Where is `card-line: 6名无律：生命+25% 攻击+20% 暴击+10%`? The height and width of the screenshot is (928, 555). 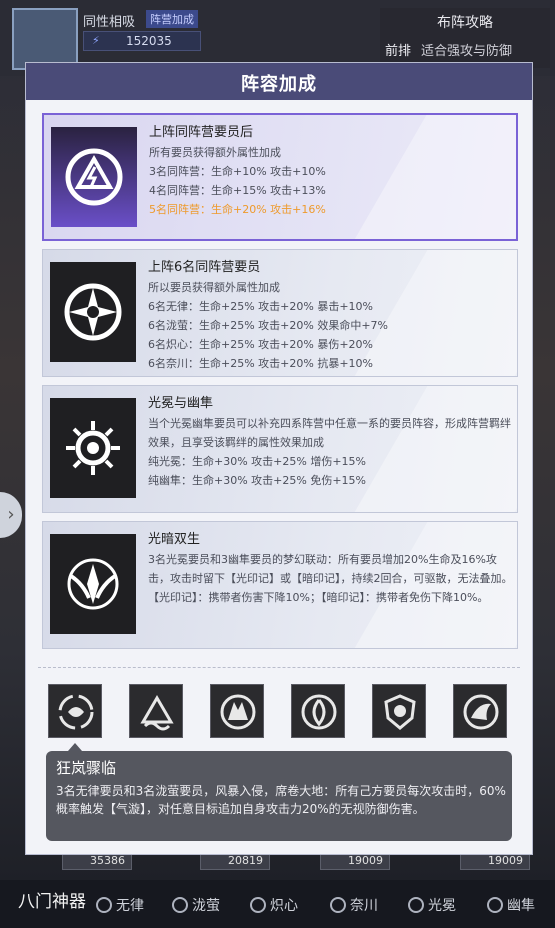 card-line: 6名无律：生命+25% 攻击+20% 暴击+10% is located at coordinates (260, 306).